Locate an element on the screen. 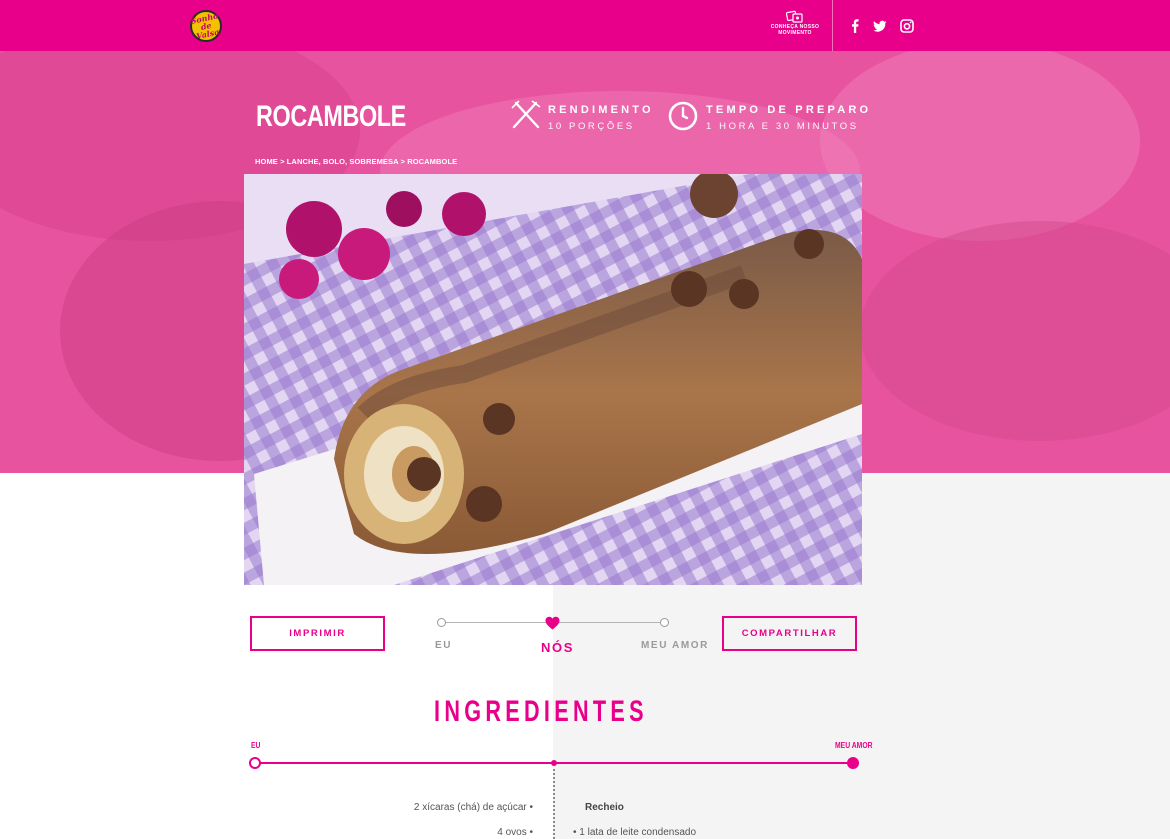  portion-option-meu-amor: MEU AMOR is located at coordinates (675, 645).